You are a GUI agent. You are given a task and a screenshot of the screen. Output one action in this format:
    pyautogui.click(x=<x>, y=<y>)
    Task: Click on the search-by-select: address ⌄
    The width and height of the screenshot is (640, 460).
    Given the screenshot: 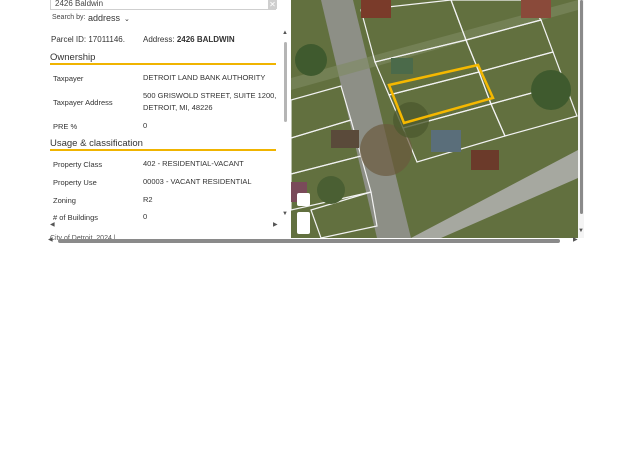 What is the action you would take?
    pyautogui.click(x=109, y=18)
    